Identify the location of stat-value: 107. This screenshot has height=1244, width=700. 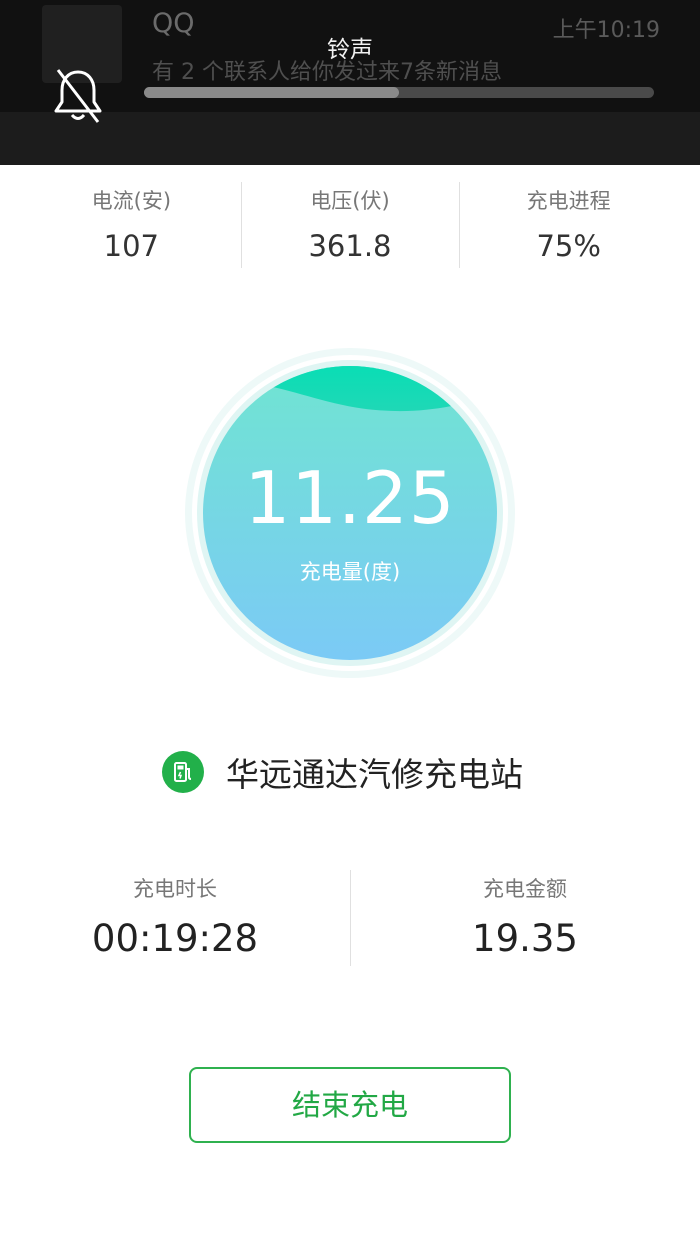
(131, 246).